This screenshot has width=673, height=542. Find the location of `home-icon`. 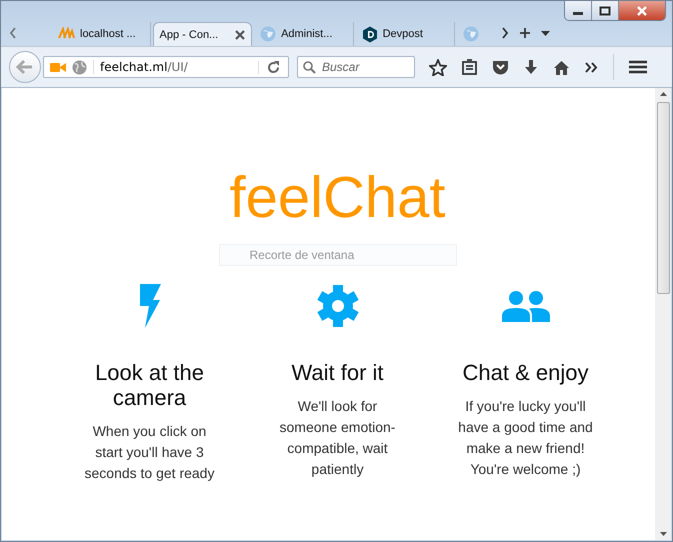

home-icon is located at coordinates (561, 67).